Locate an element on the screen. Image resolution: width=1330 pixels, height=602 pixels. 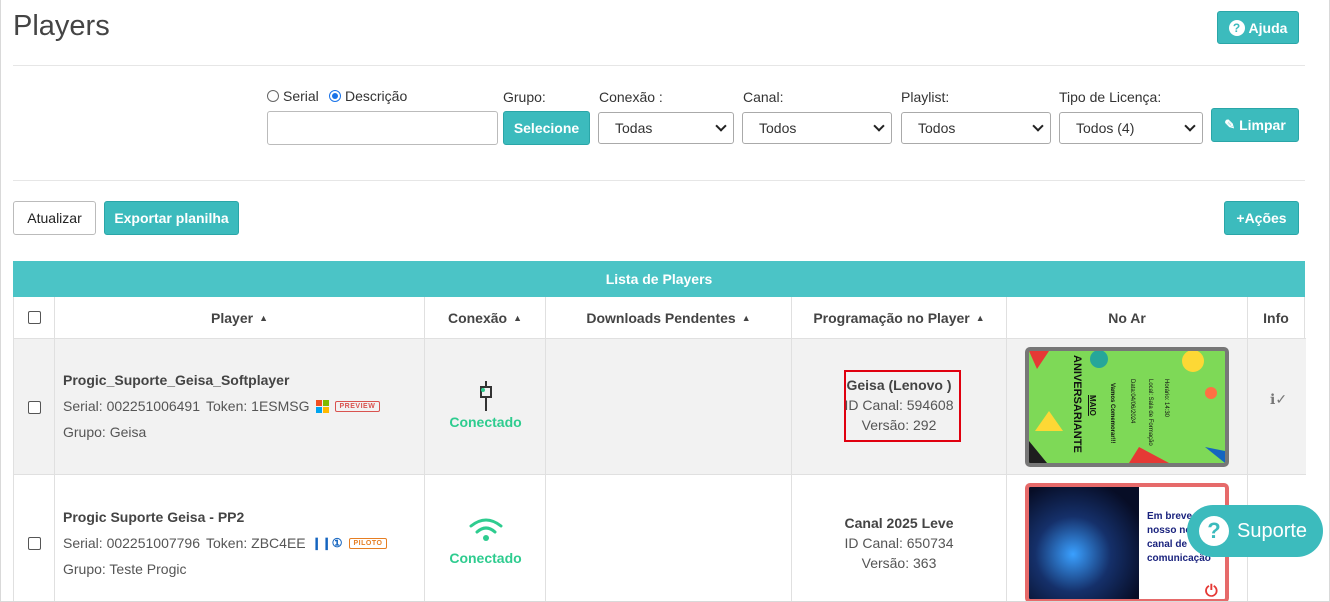
radio-circle is located at coordinates (273, 96).